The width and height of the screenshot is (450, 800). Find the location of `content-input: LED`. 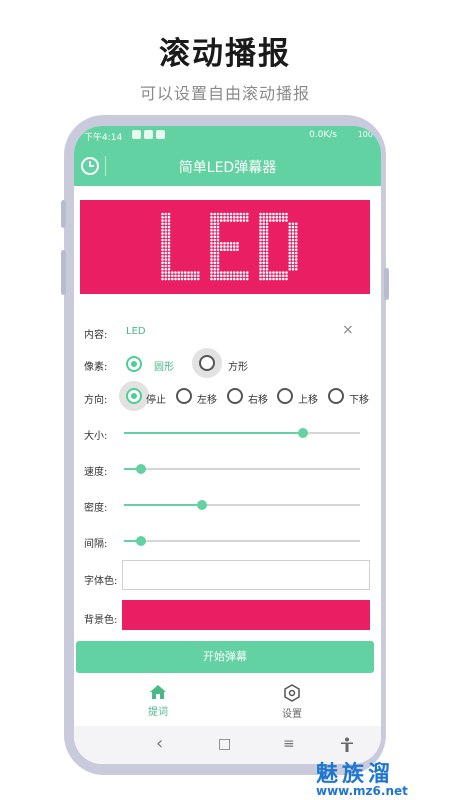

content-input: LED is located at coordinates (136, 331).